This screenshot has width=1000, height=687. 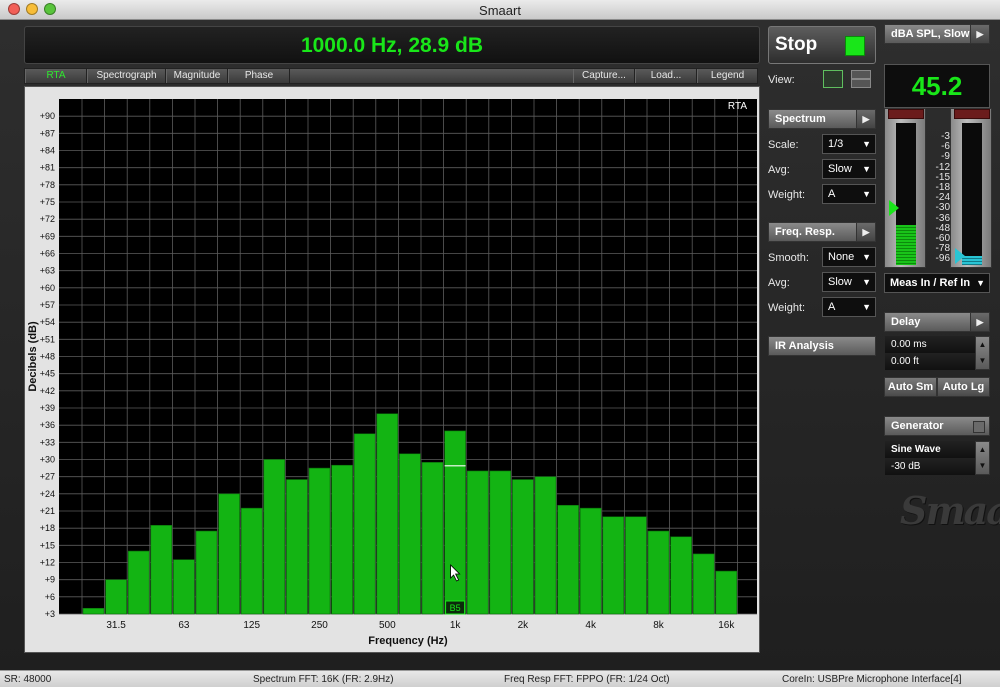 What do you see at coordinates (905, 188) in the screenshot?
I see `meas-level-meter` at bounding box center [905, 188].